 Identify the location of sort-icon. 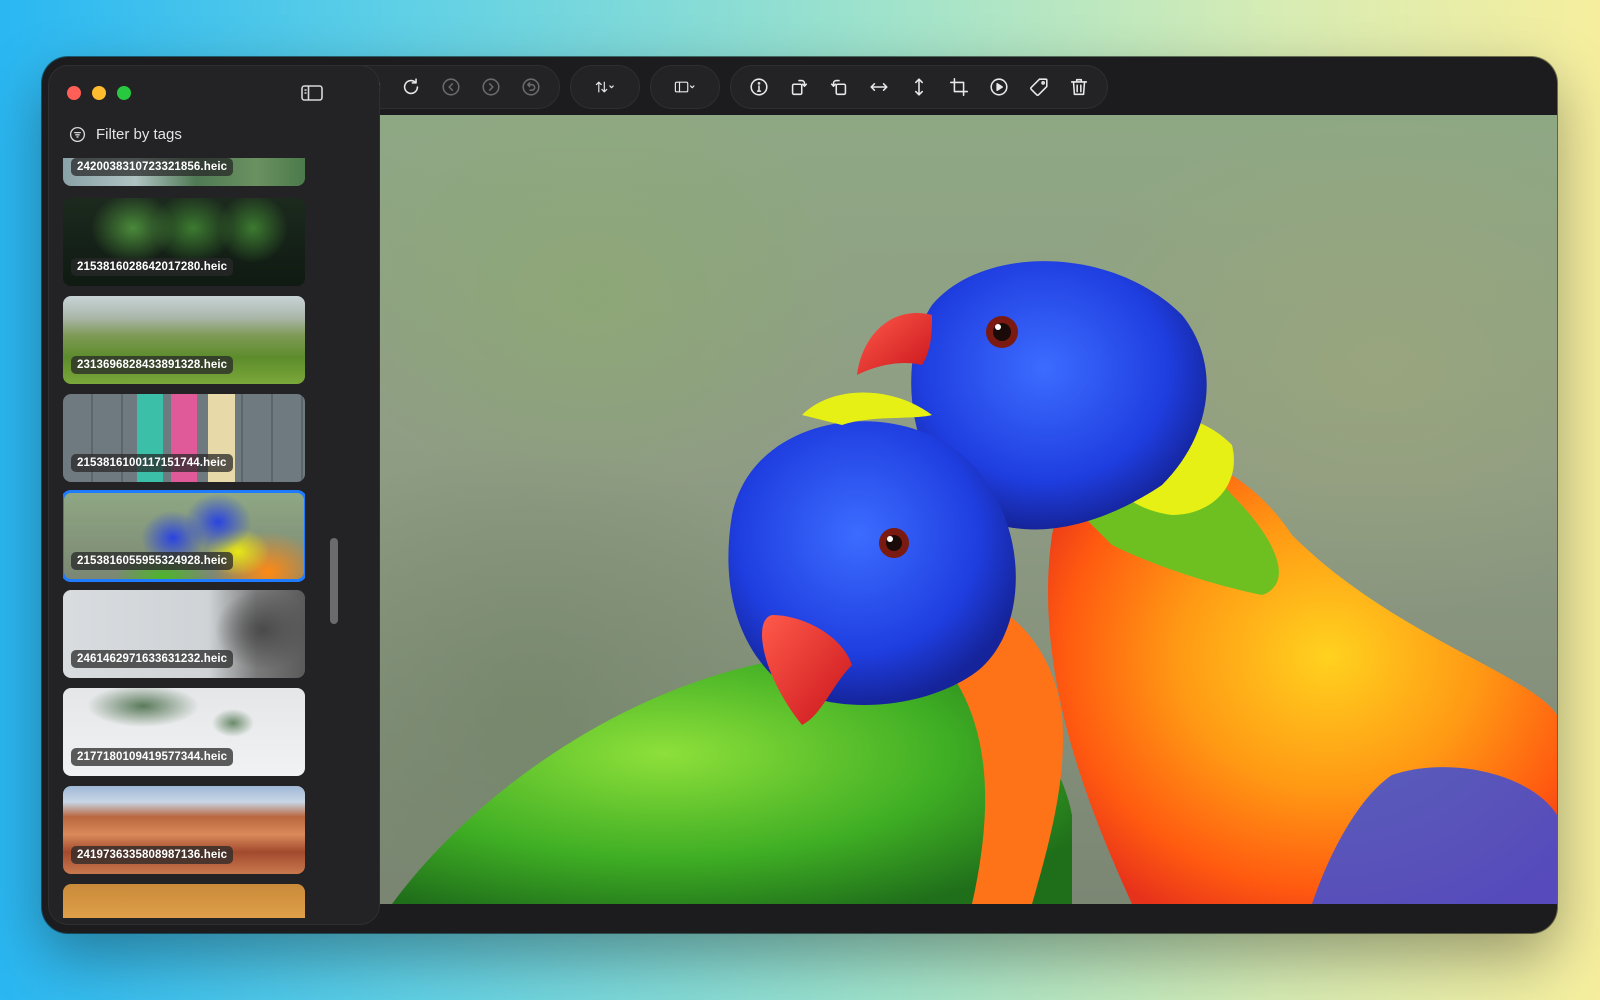
(604, 87).